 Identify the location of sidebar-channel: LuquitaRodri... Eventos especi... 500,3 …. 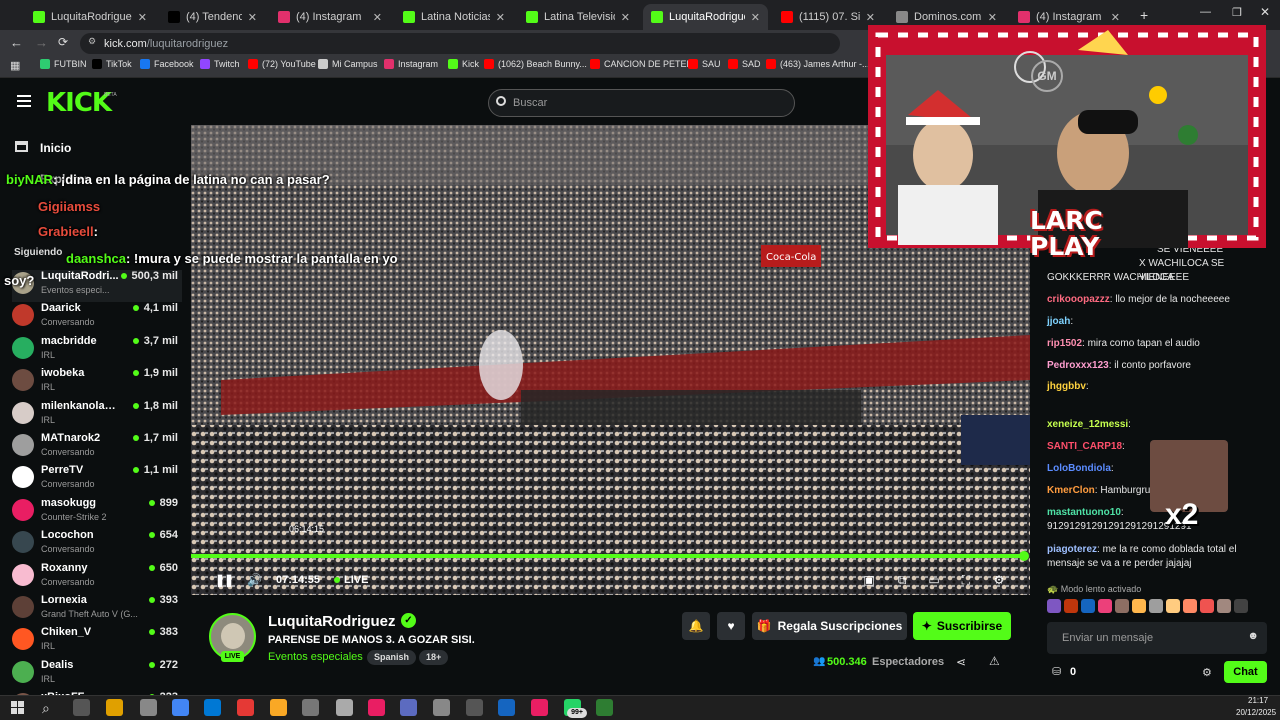
(97, 286).